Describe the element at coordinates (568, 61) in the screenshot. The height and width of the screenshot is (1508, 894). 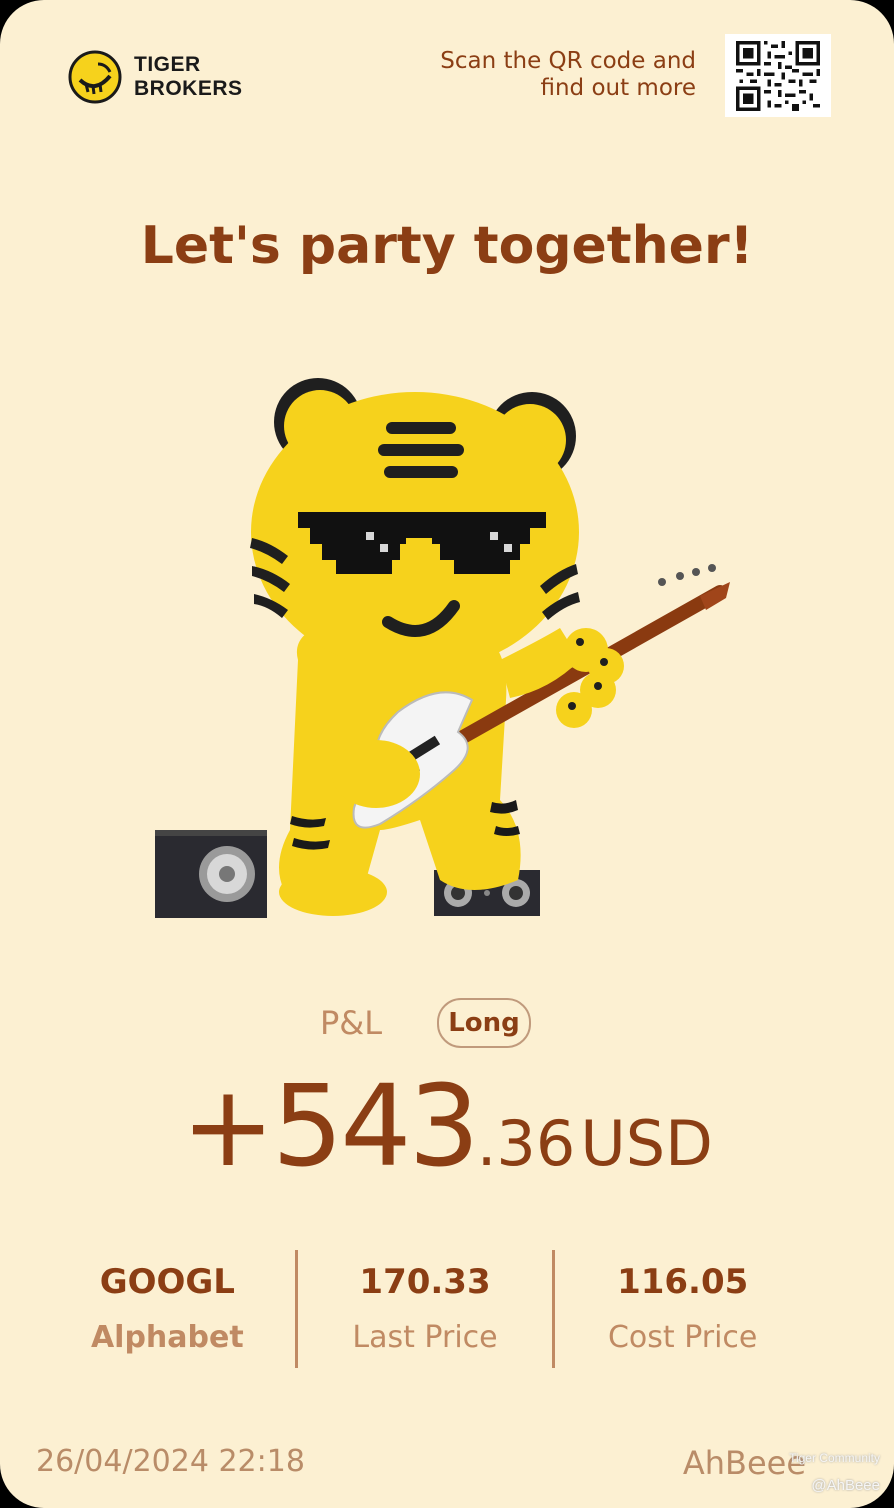
I see `scan-prompt-line-1: Scan the QR code and` at that location.